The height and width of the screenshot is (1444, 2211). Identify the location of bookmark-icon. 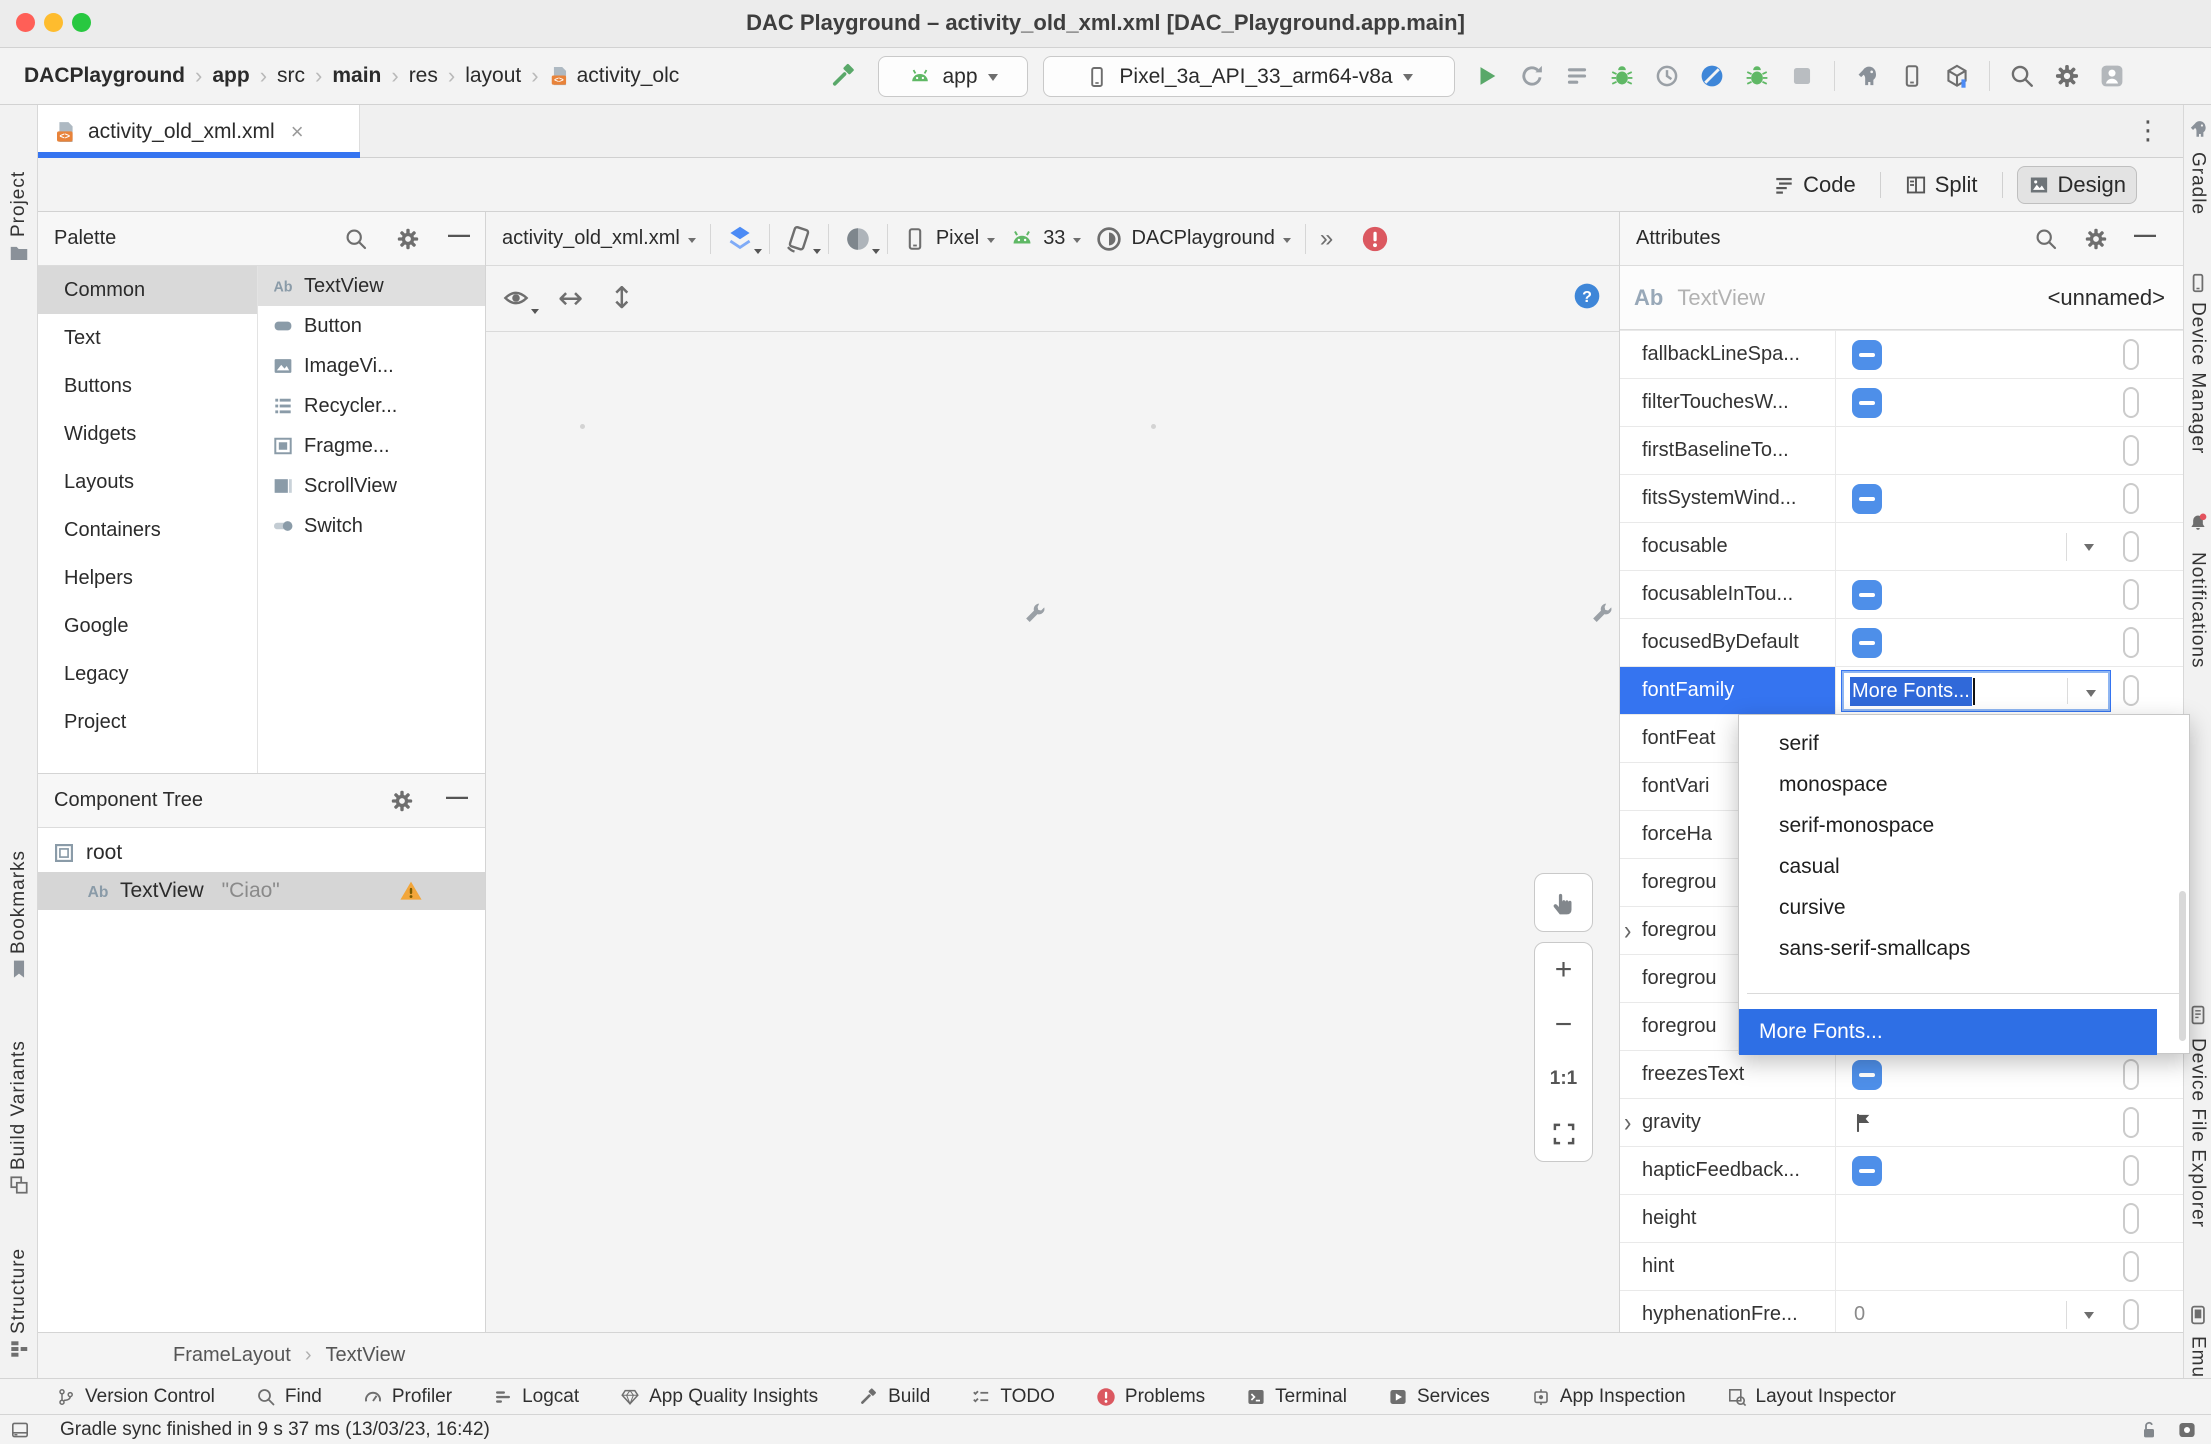
(19, 969).